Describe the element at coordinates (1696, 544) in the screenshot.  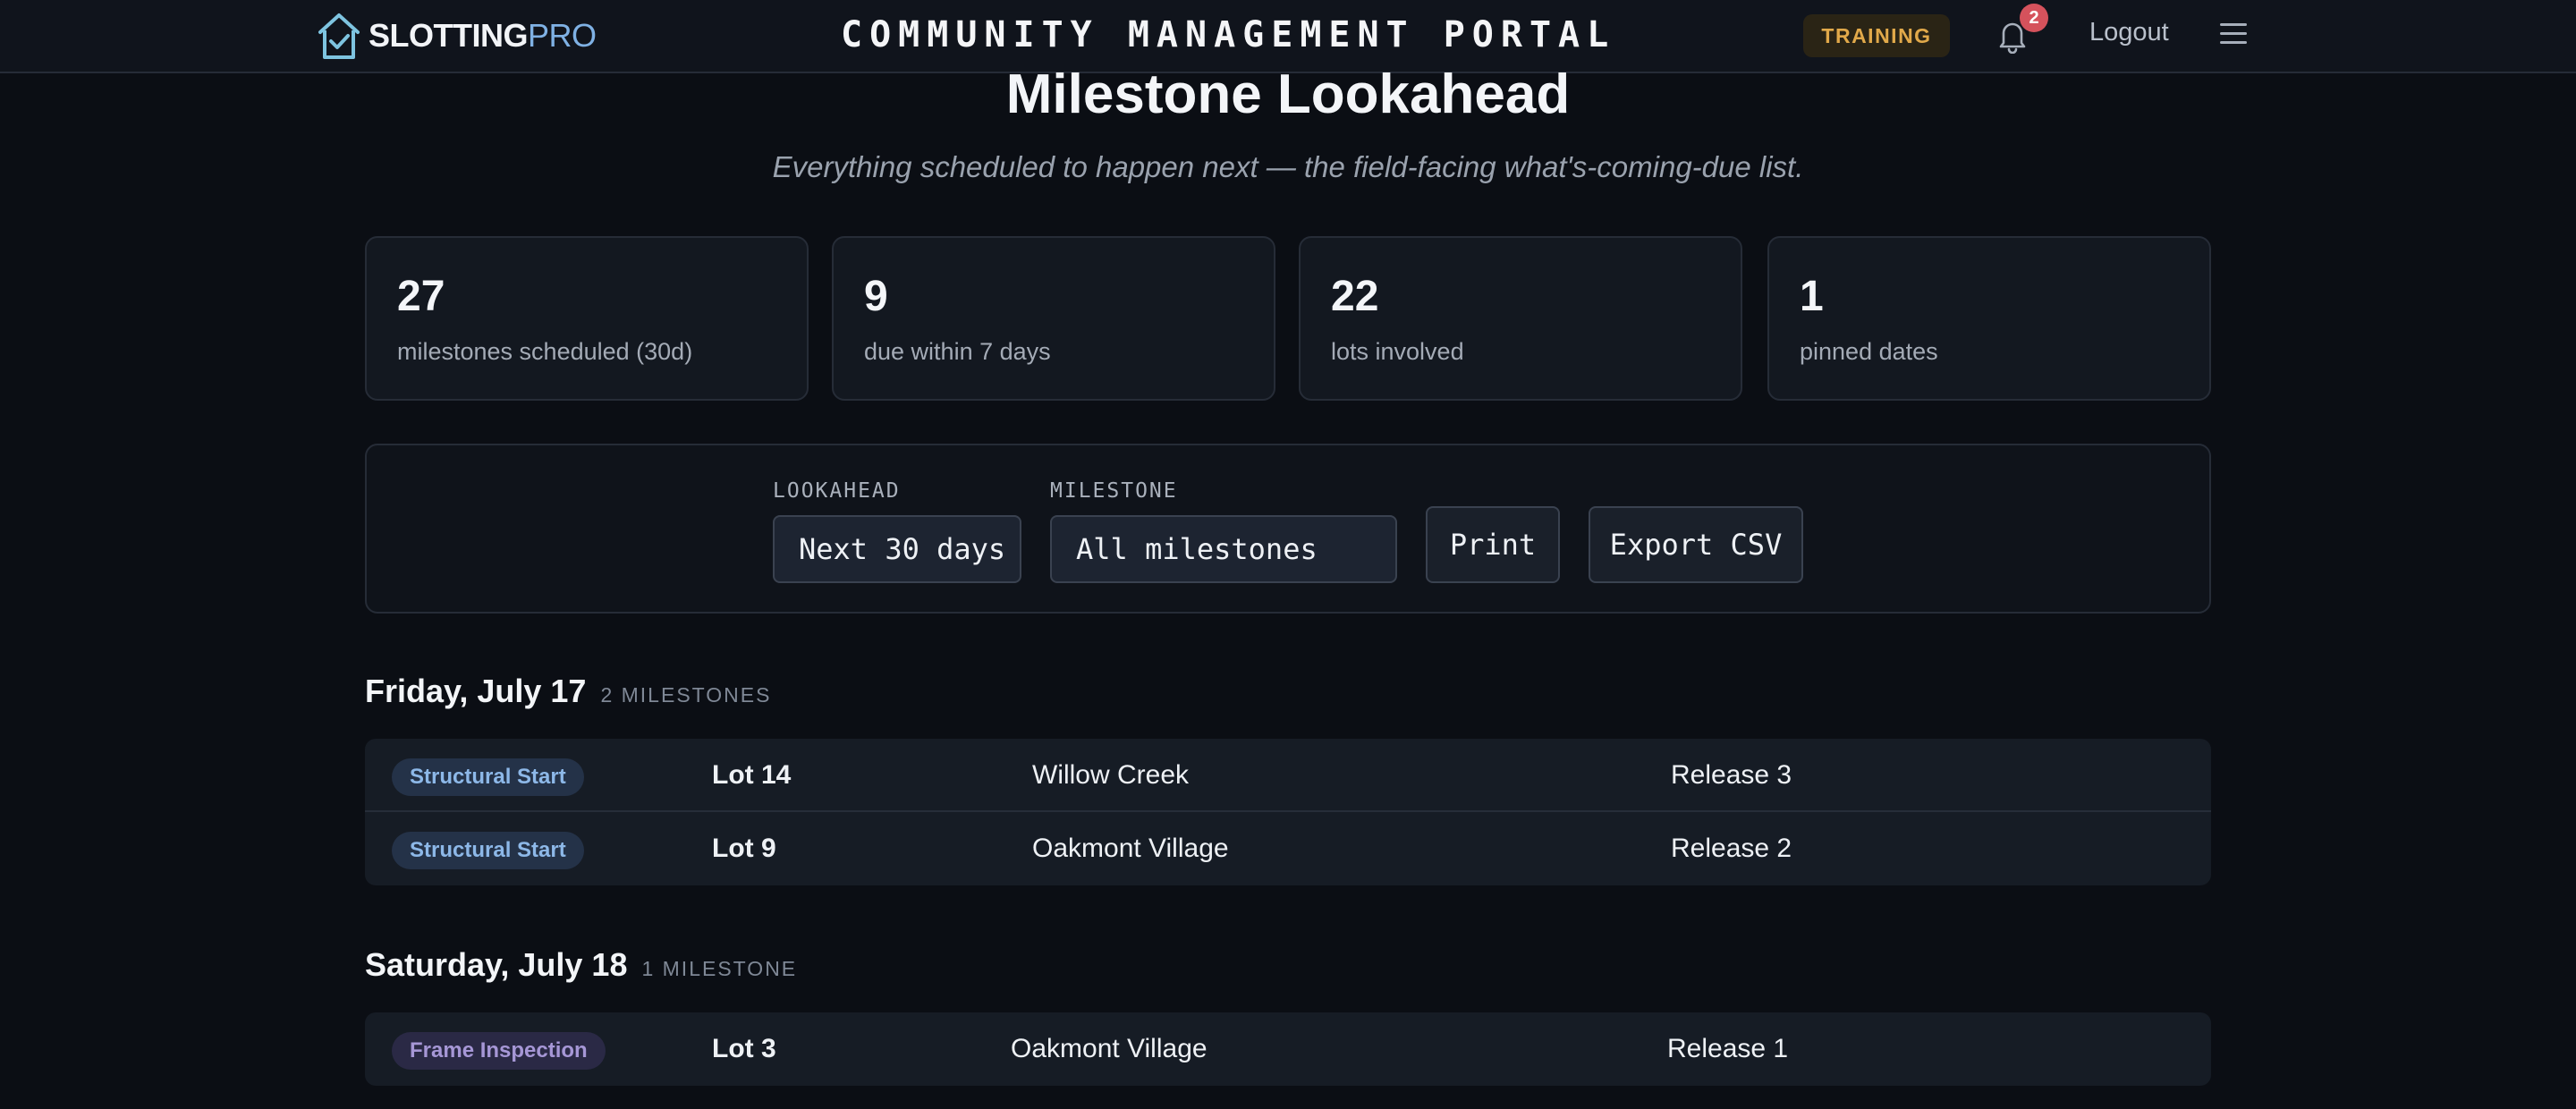
I see `export-csv-button: Export CSV` at that location.